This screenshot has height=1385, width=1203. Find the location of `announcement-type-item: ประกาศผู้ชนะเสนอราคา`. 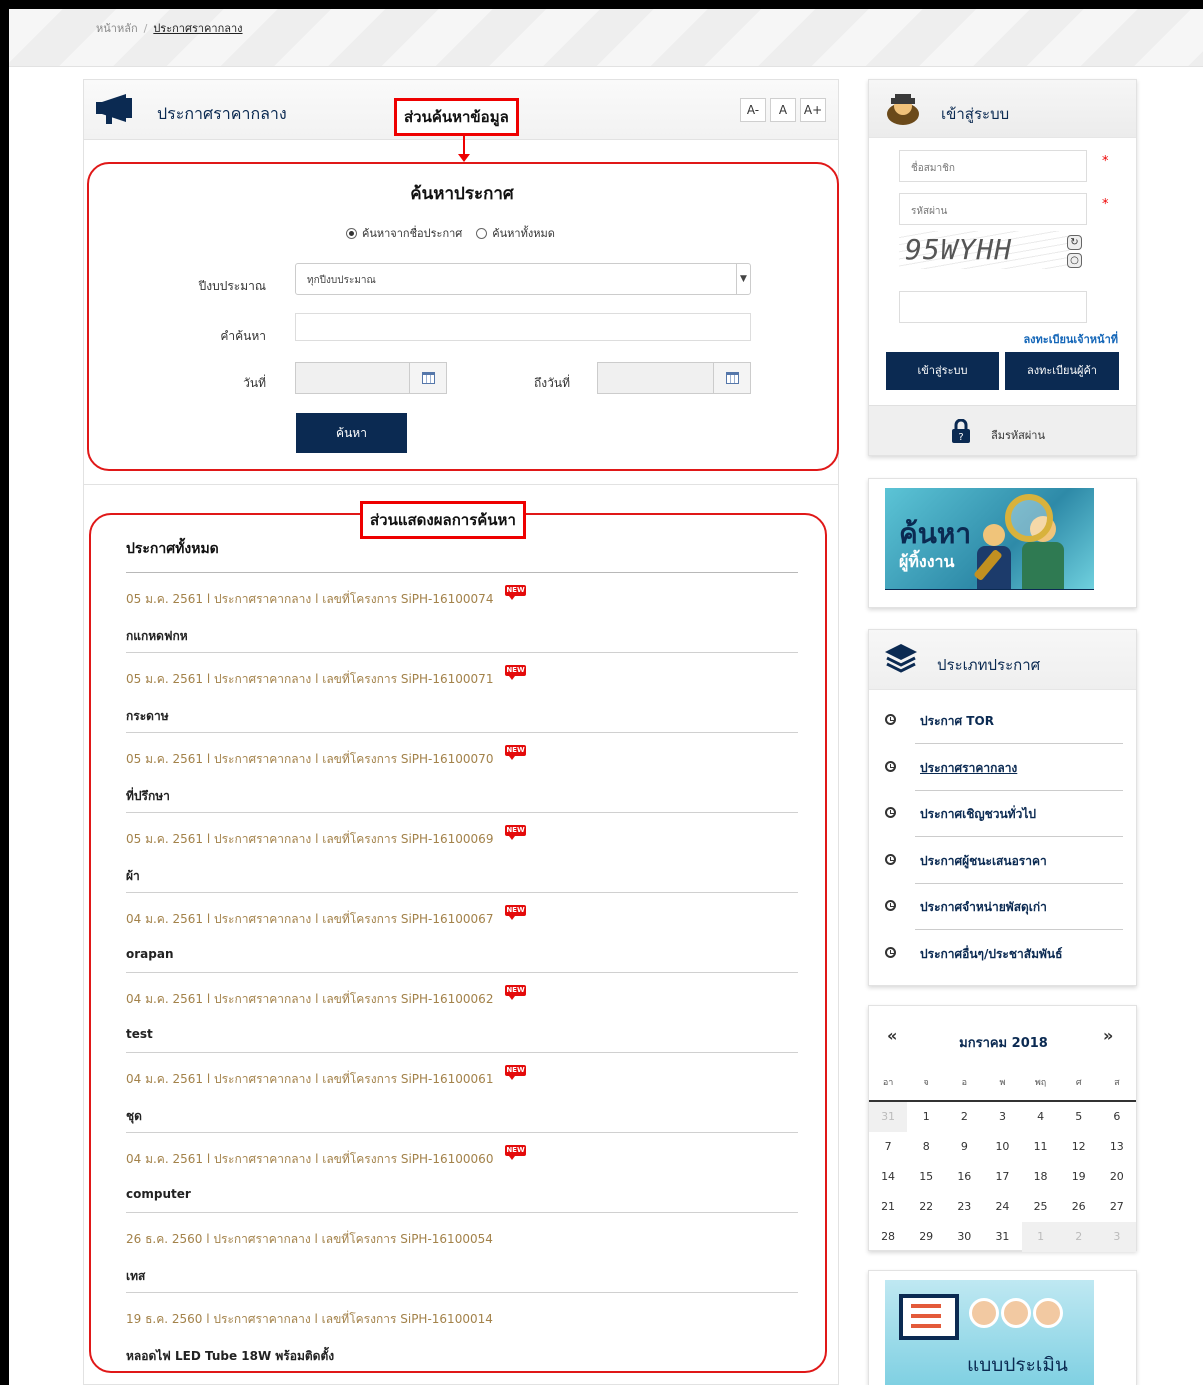

announcement-type-item: ประกาศผู้ชนะเสนอราคา is located at coordinates (1004, 861).